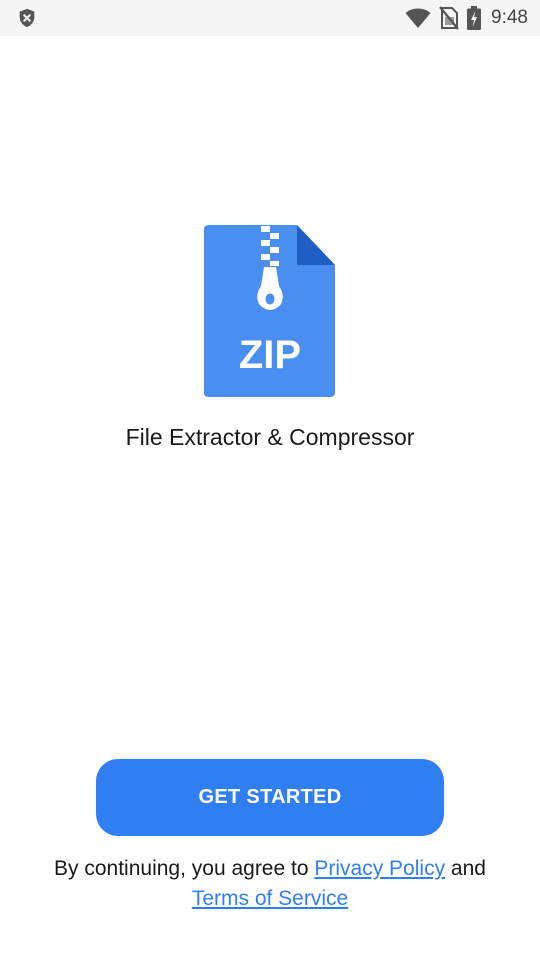 This screenshot has height=960, width=540. Describe the element at coordinates (474, 18) in the screenshot. I see `battery-charging-icon` at that location.